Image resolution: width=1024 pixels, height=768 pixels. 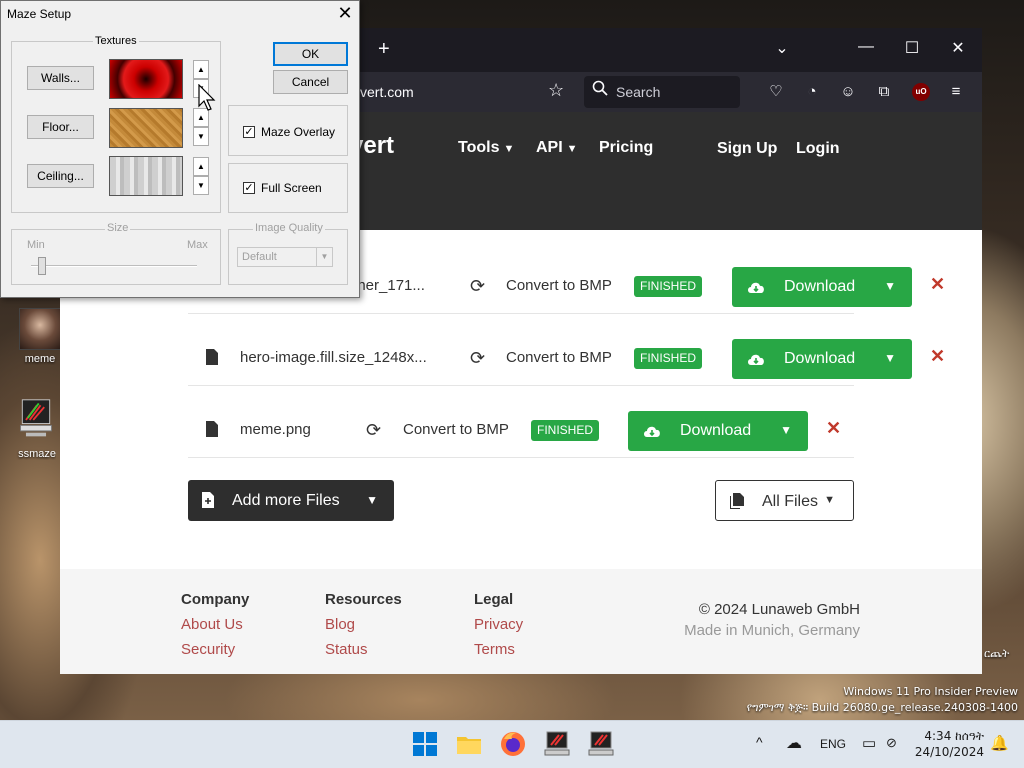 I want to click on account-icon: ☺, so click(x=848, y=92).